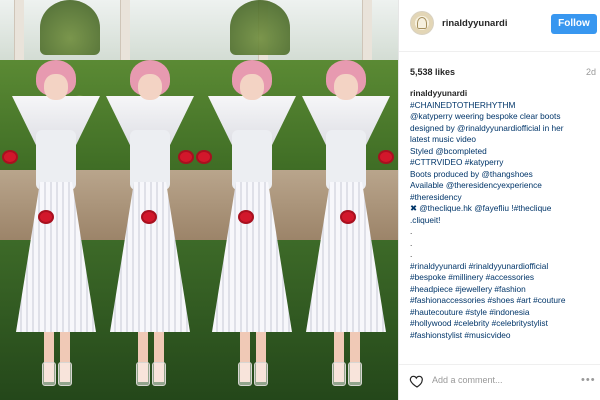 The image size is (600, 400). I want to click on caption-line: @katyperry weering bespoke clear boots, so click(503, 117).